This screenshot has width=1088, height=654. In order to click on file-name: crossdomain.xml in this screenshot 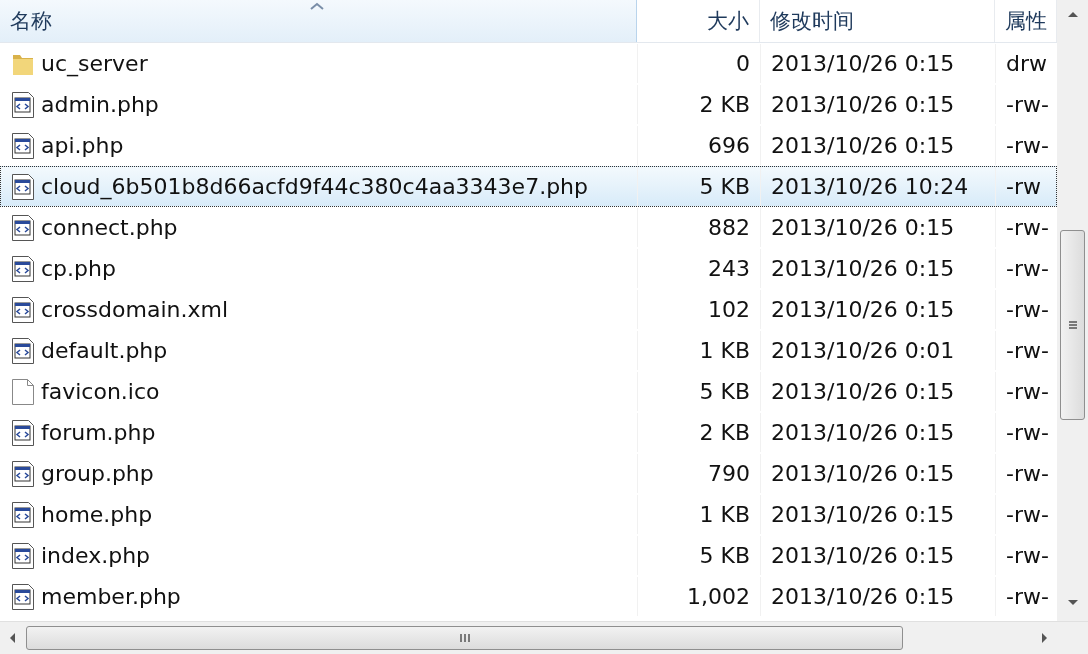, I will do `click(134, 309)`.